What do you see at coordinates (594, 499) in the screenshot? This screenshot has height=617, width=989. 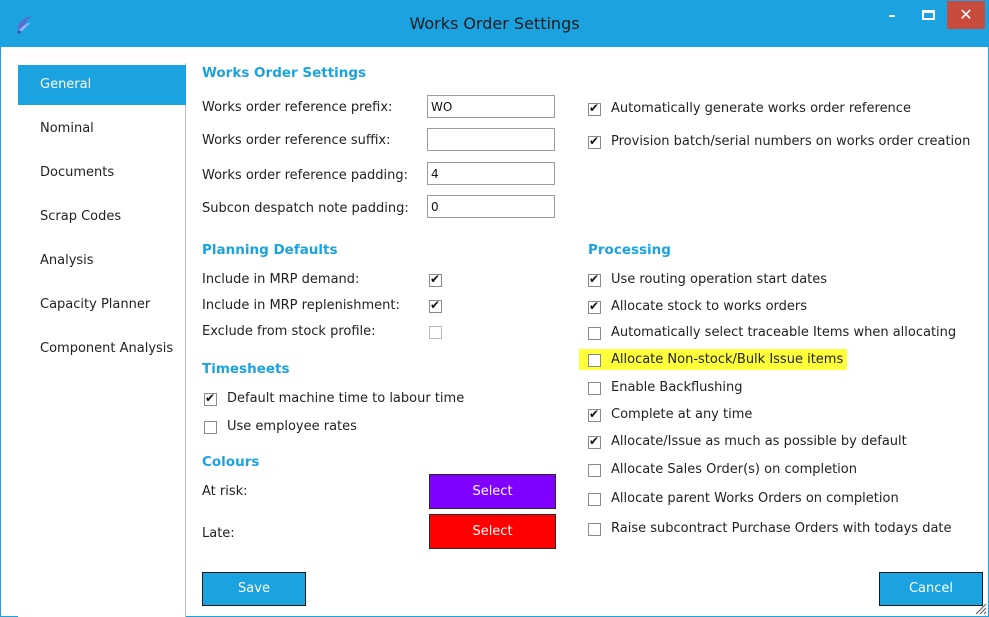 I see `processing-parent-works-orders-checkbox` at bounding box center [594, 499].